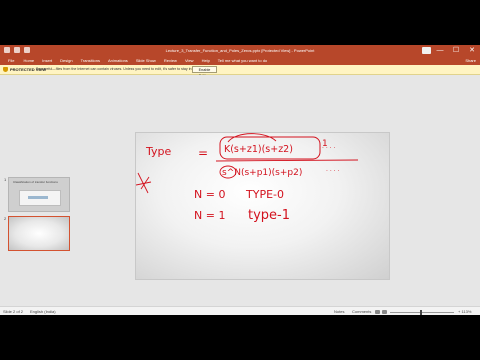  What do you see at coordinates (377, 312) in the screenshot?
I see `normal-view-icon` at bounding box center [377, 312].